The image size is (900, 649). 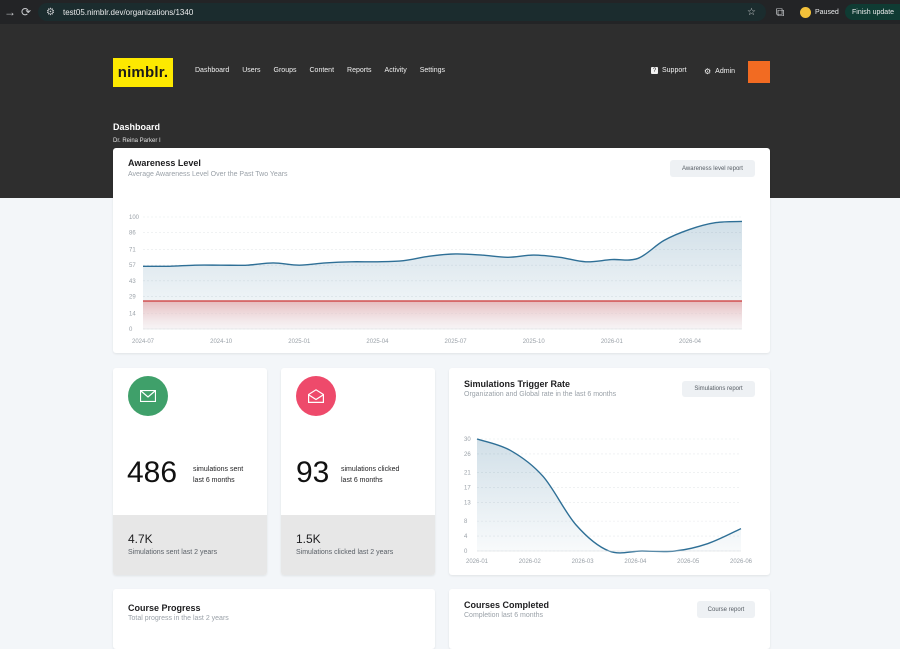 What do you see at coordinates (212, 70) in the screenshot?
I see `nav-dashboard: Dashboard` at bounding box center [212, 70].